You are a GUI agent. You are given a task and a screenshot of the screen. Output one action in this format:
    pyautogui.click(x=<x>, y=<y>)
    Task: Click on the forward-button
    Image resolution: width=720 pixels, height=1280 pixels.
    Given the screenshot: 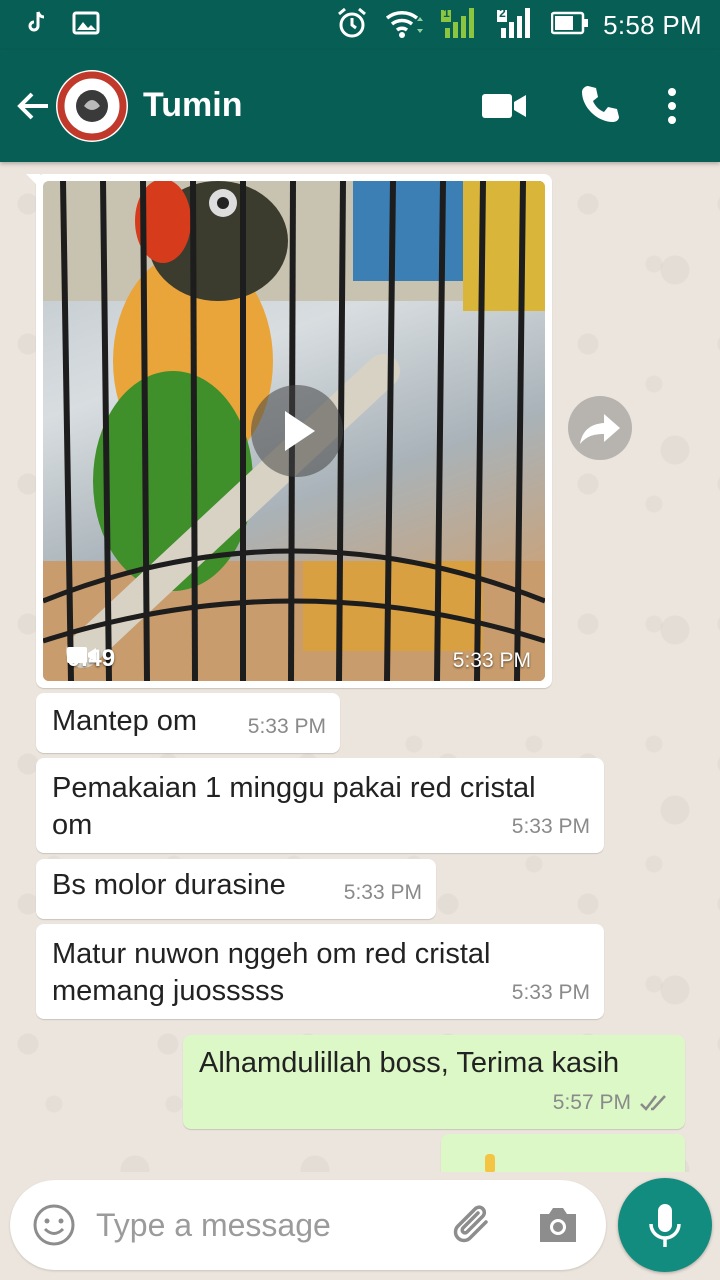 What is the action you would take?
    pyautogui.click(x=600, y=428)
    